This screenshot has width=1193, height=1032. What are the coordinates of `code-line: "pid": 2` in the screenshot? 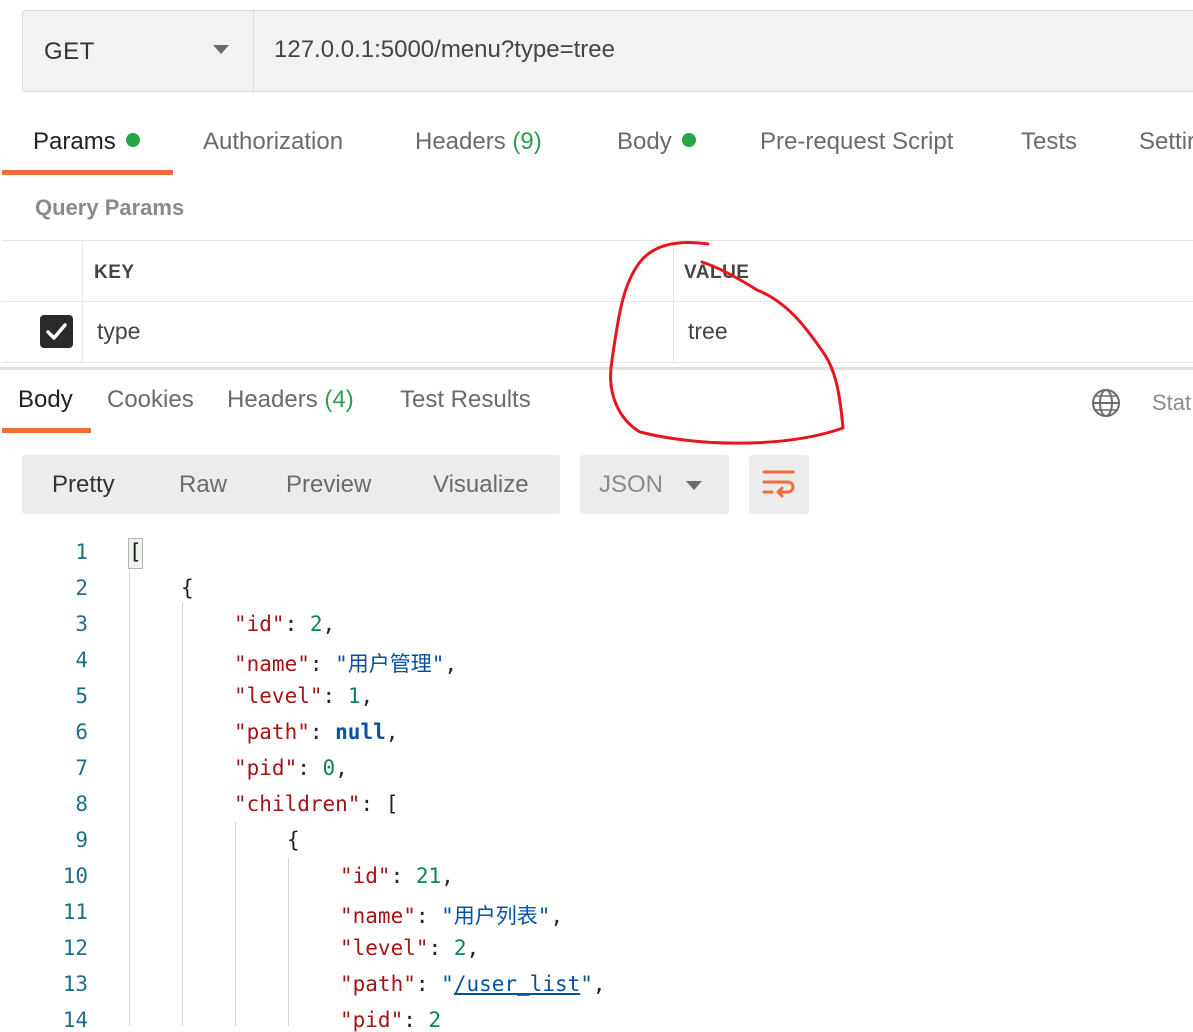 It's located at (390, 1020).